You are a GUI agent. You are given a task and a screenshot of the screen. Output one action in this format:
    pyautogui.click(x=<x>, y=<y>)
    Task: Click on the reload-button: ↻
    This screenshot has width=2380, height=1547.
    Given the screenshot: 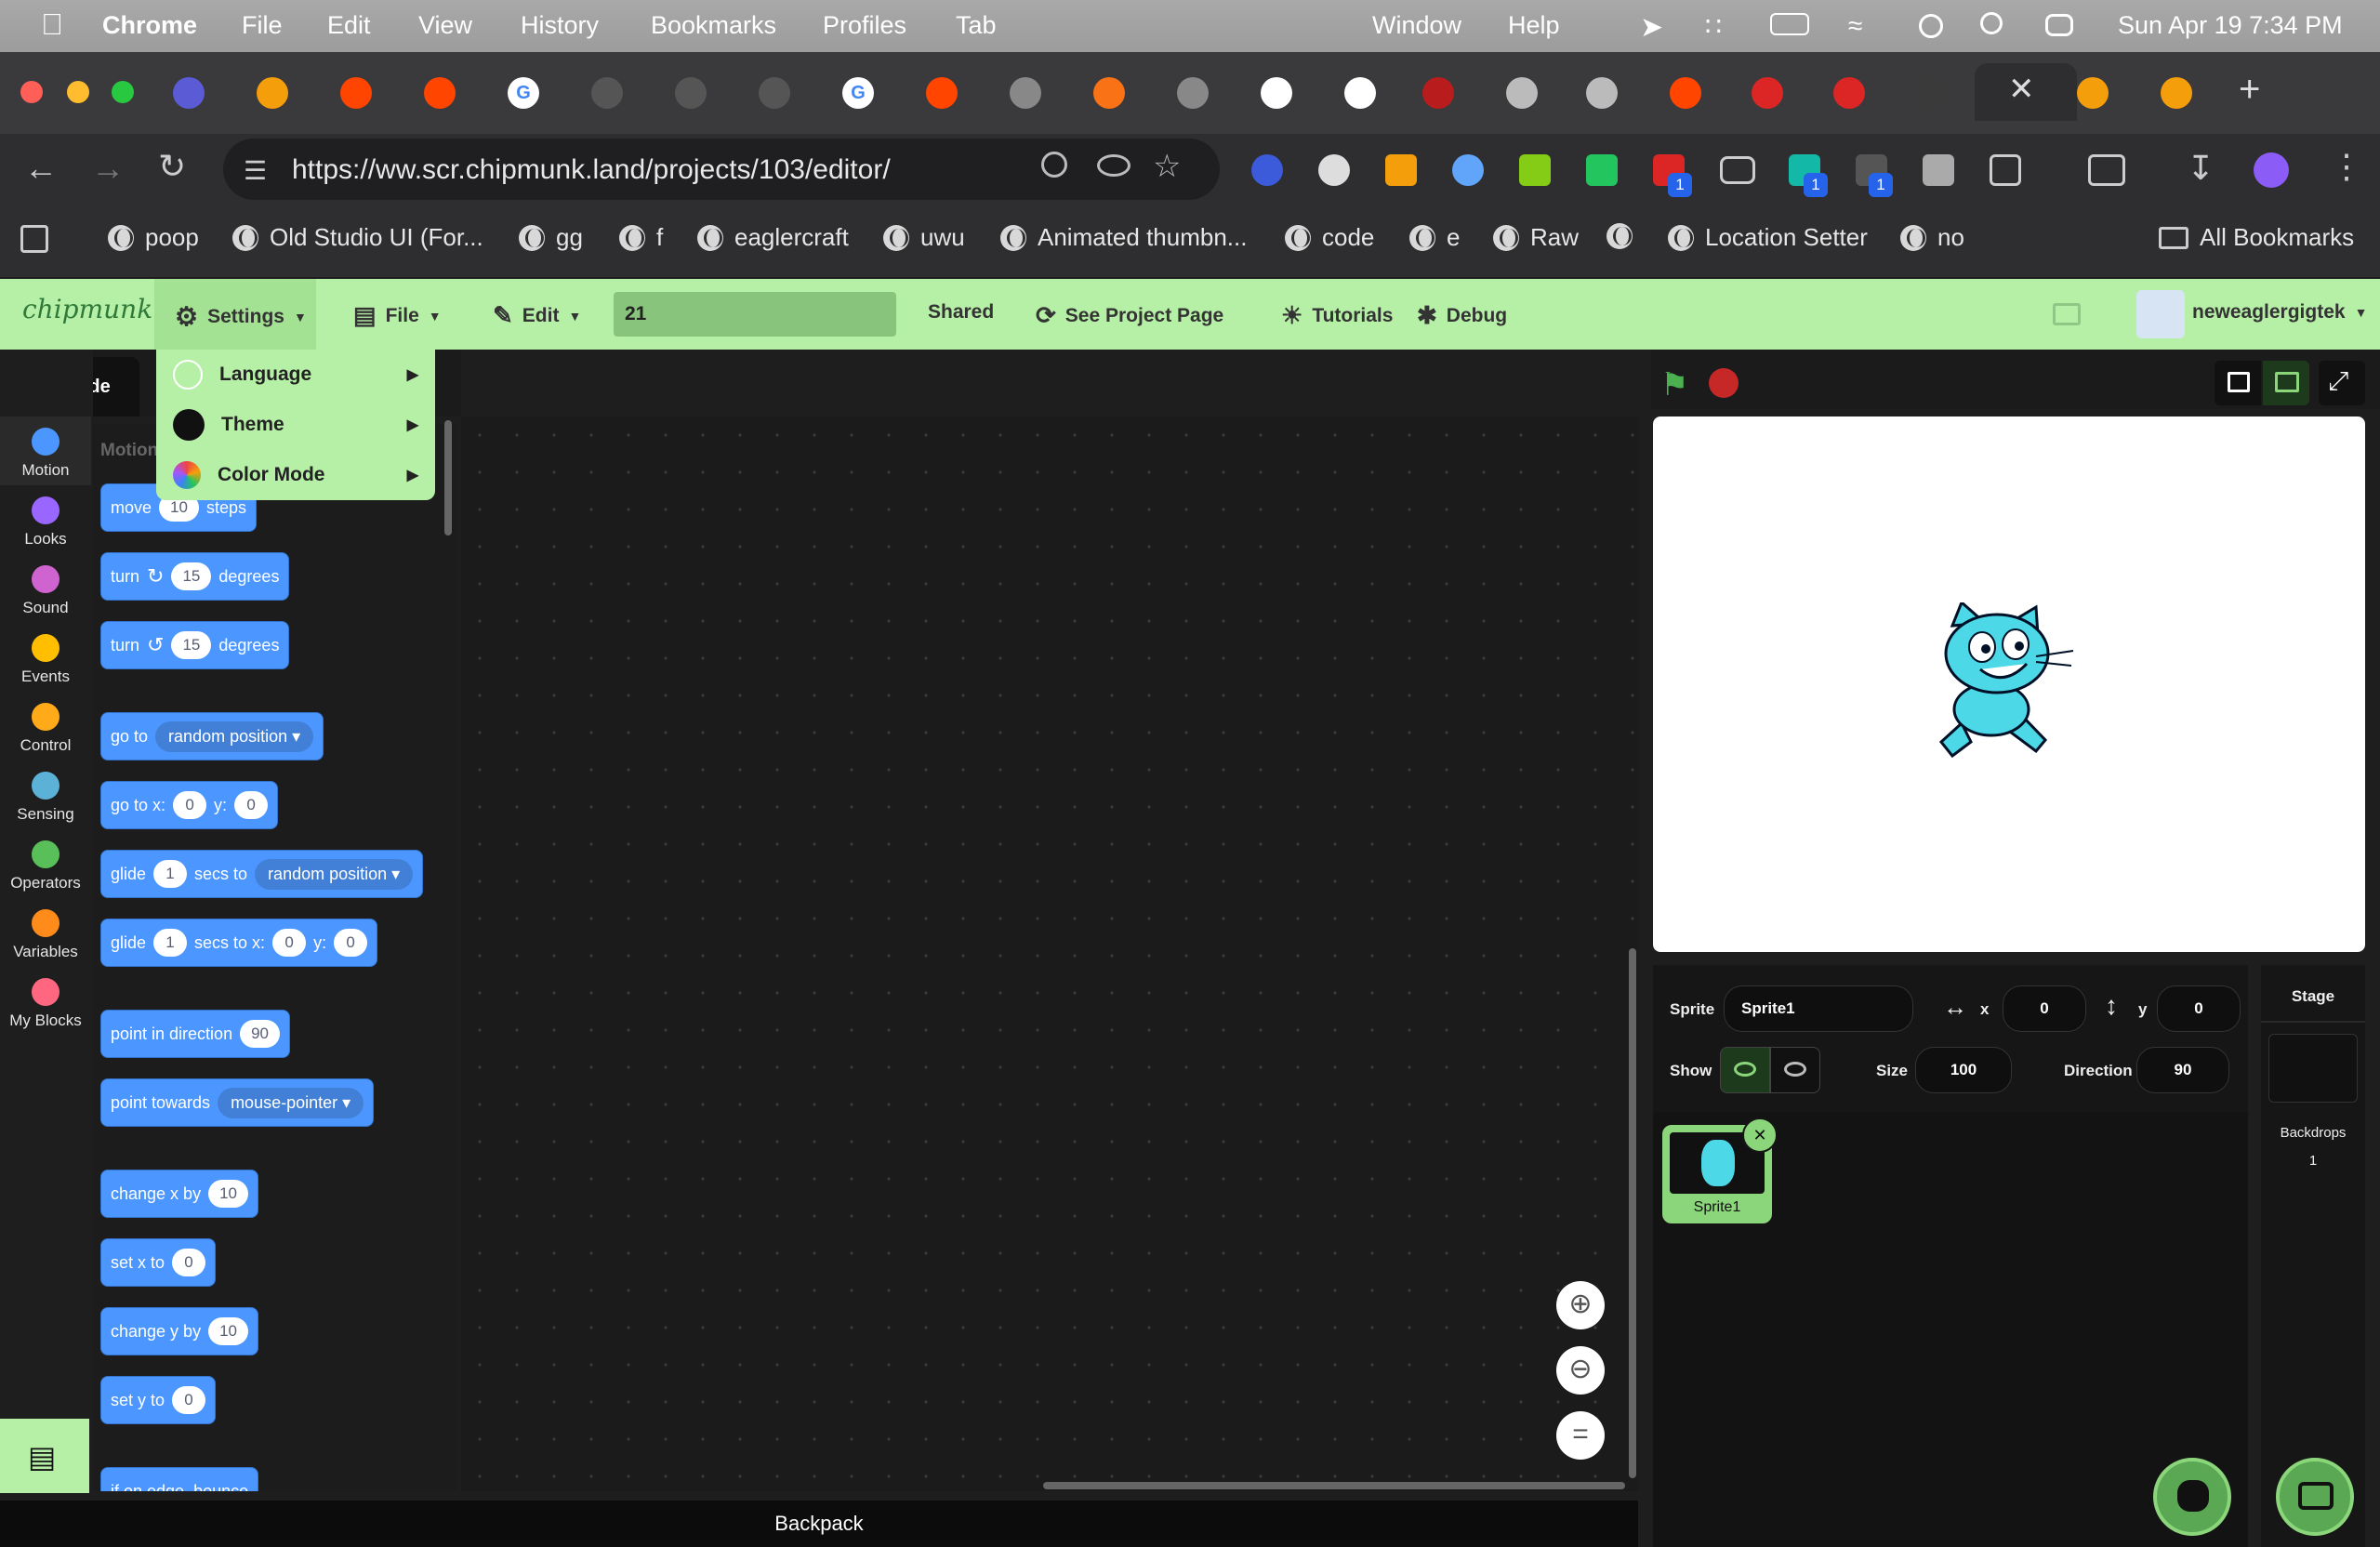 What is the action you would take?
    pyautogui.click(x=172, y=166)
    